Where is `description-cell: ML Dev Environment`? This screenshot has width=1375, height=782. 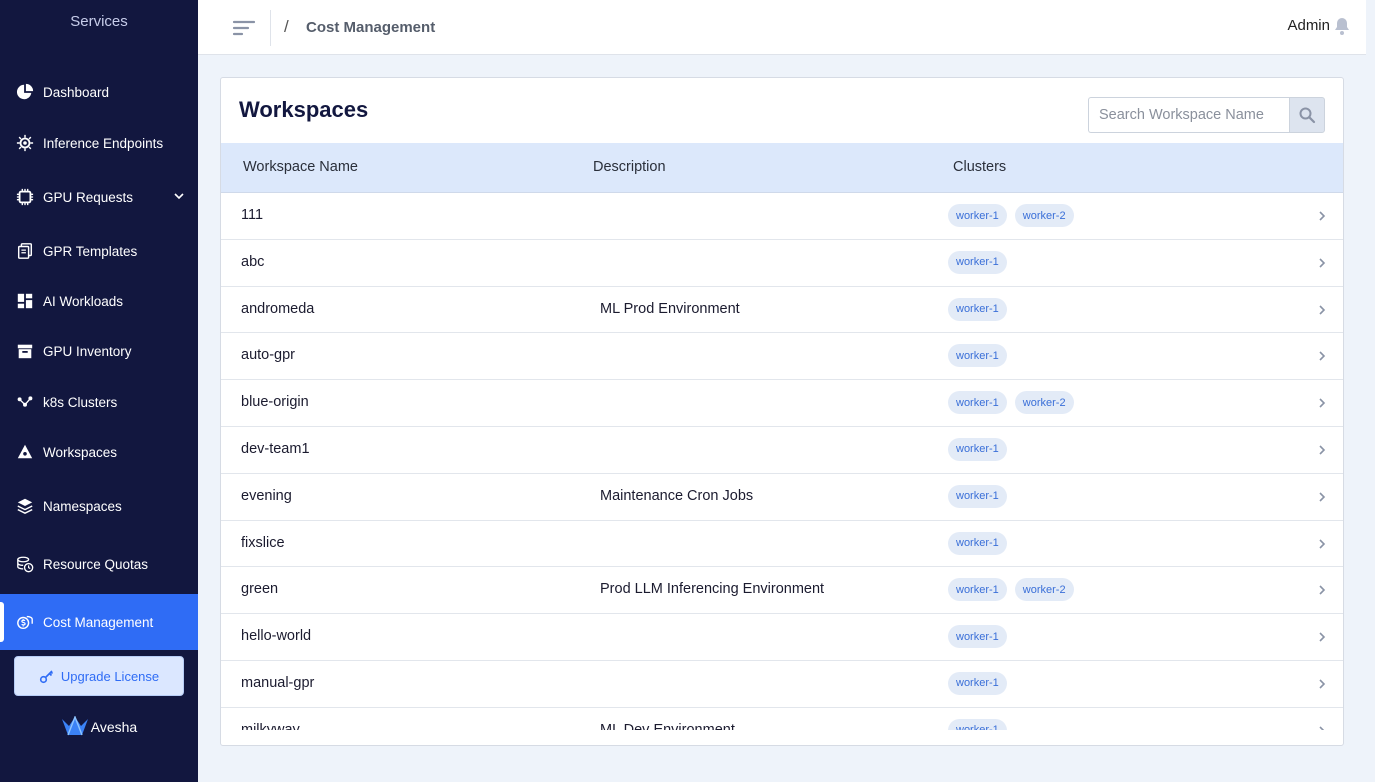
description-cell: ML Dev Environment is located at coordinates (667, 725).